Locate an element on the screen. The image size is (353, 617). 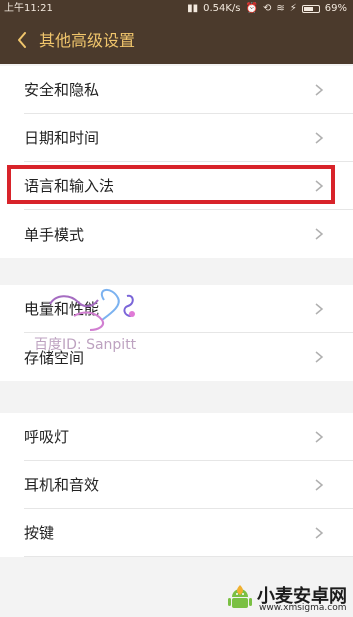
signal-icon: ▮▮ is located at coordinates (193, 8).